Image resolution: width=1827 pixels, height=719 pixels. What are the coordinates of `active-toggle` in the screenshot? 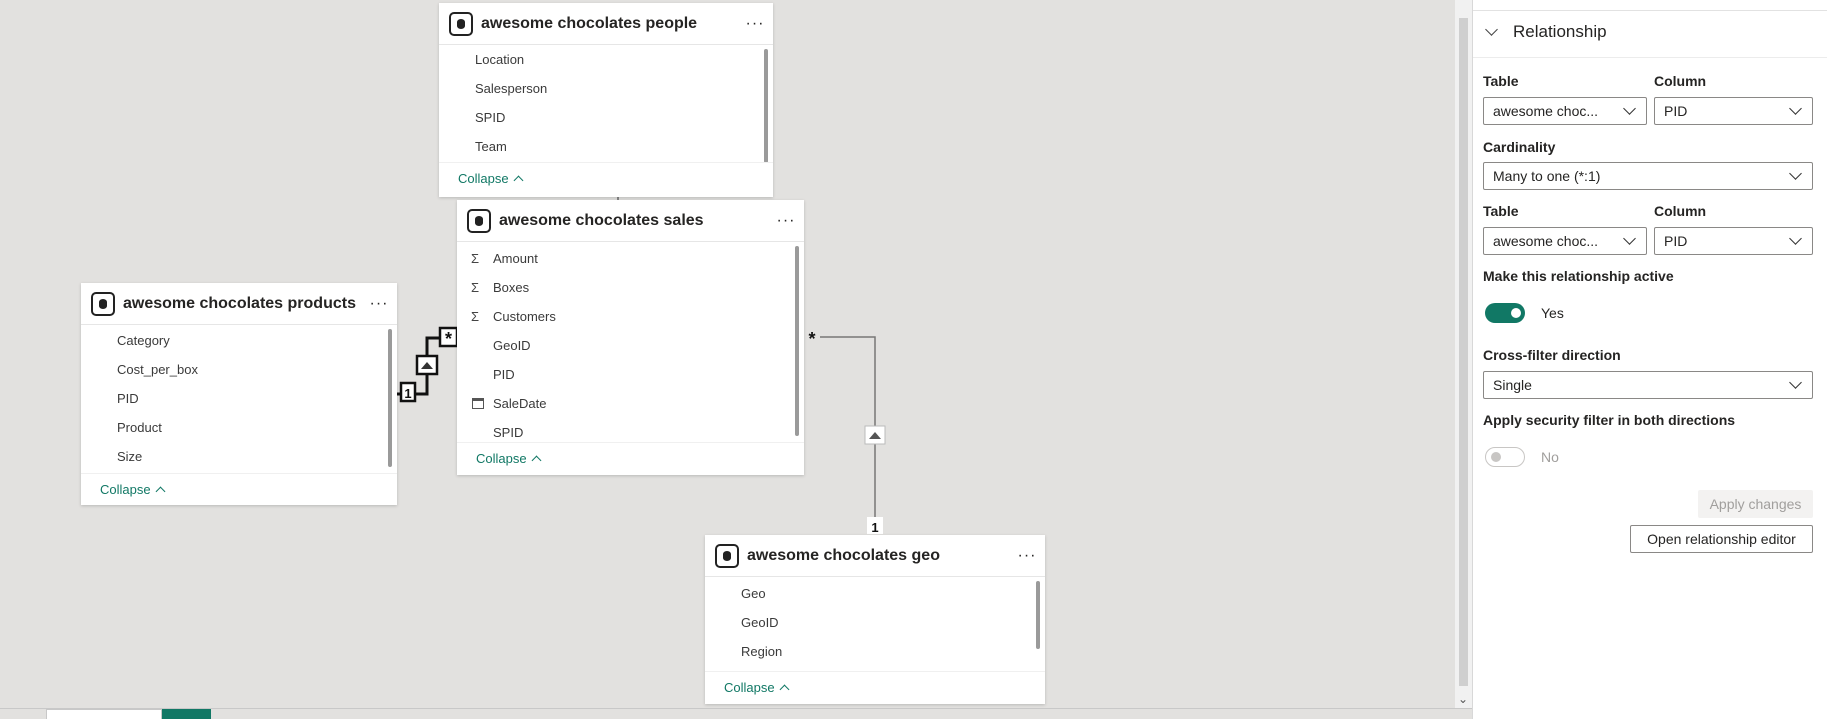 It's located at (1505, 313).